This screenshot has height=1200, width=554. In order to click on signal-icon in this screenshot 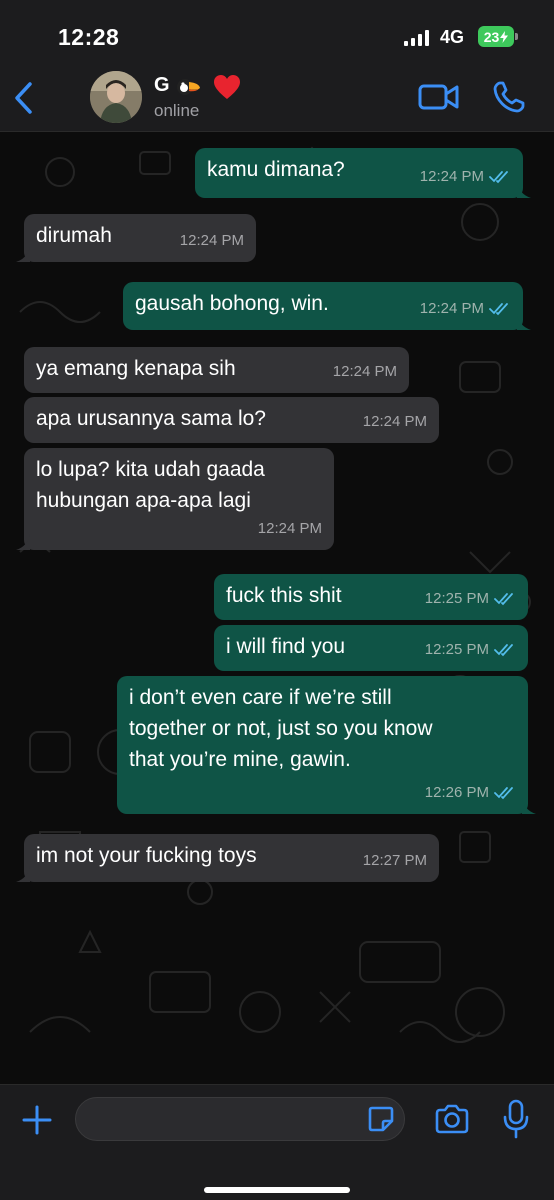, I will do `click(416, 38)`.